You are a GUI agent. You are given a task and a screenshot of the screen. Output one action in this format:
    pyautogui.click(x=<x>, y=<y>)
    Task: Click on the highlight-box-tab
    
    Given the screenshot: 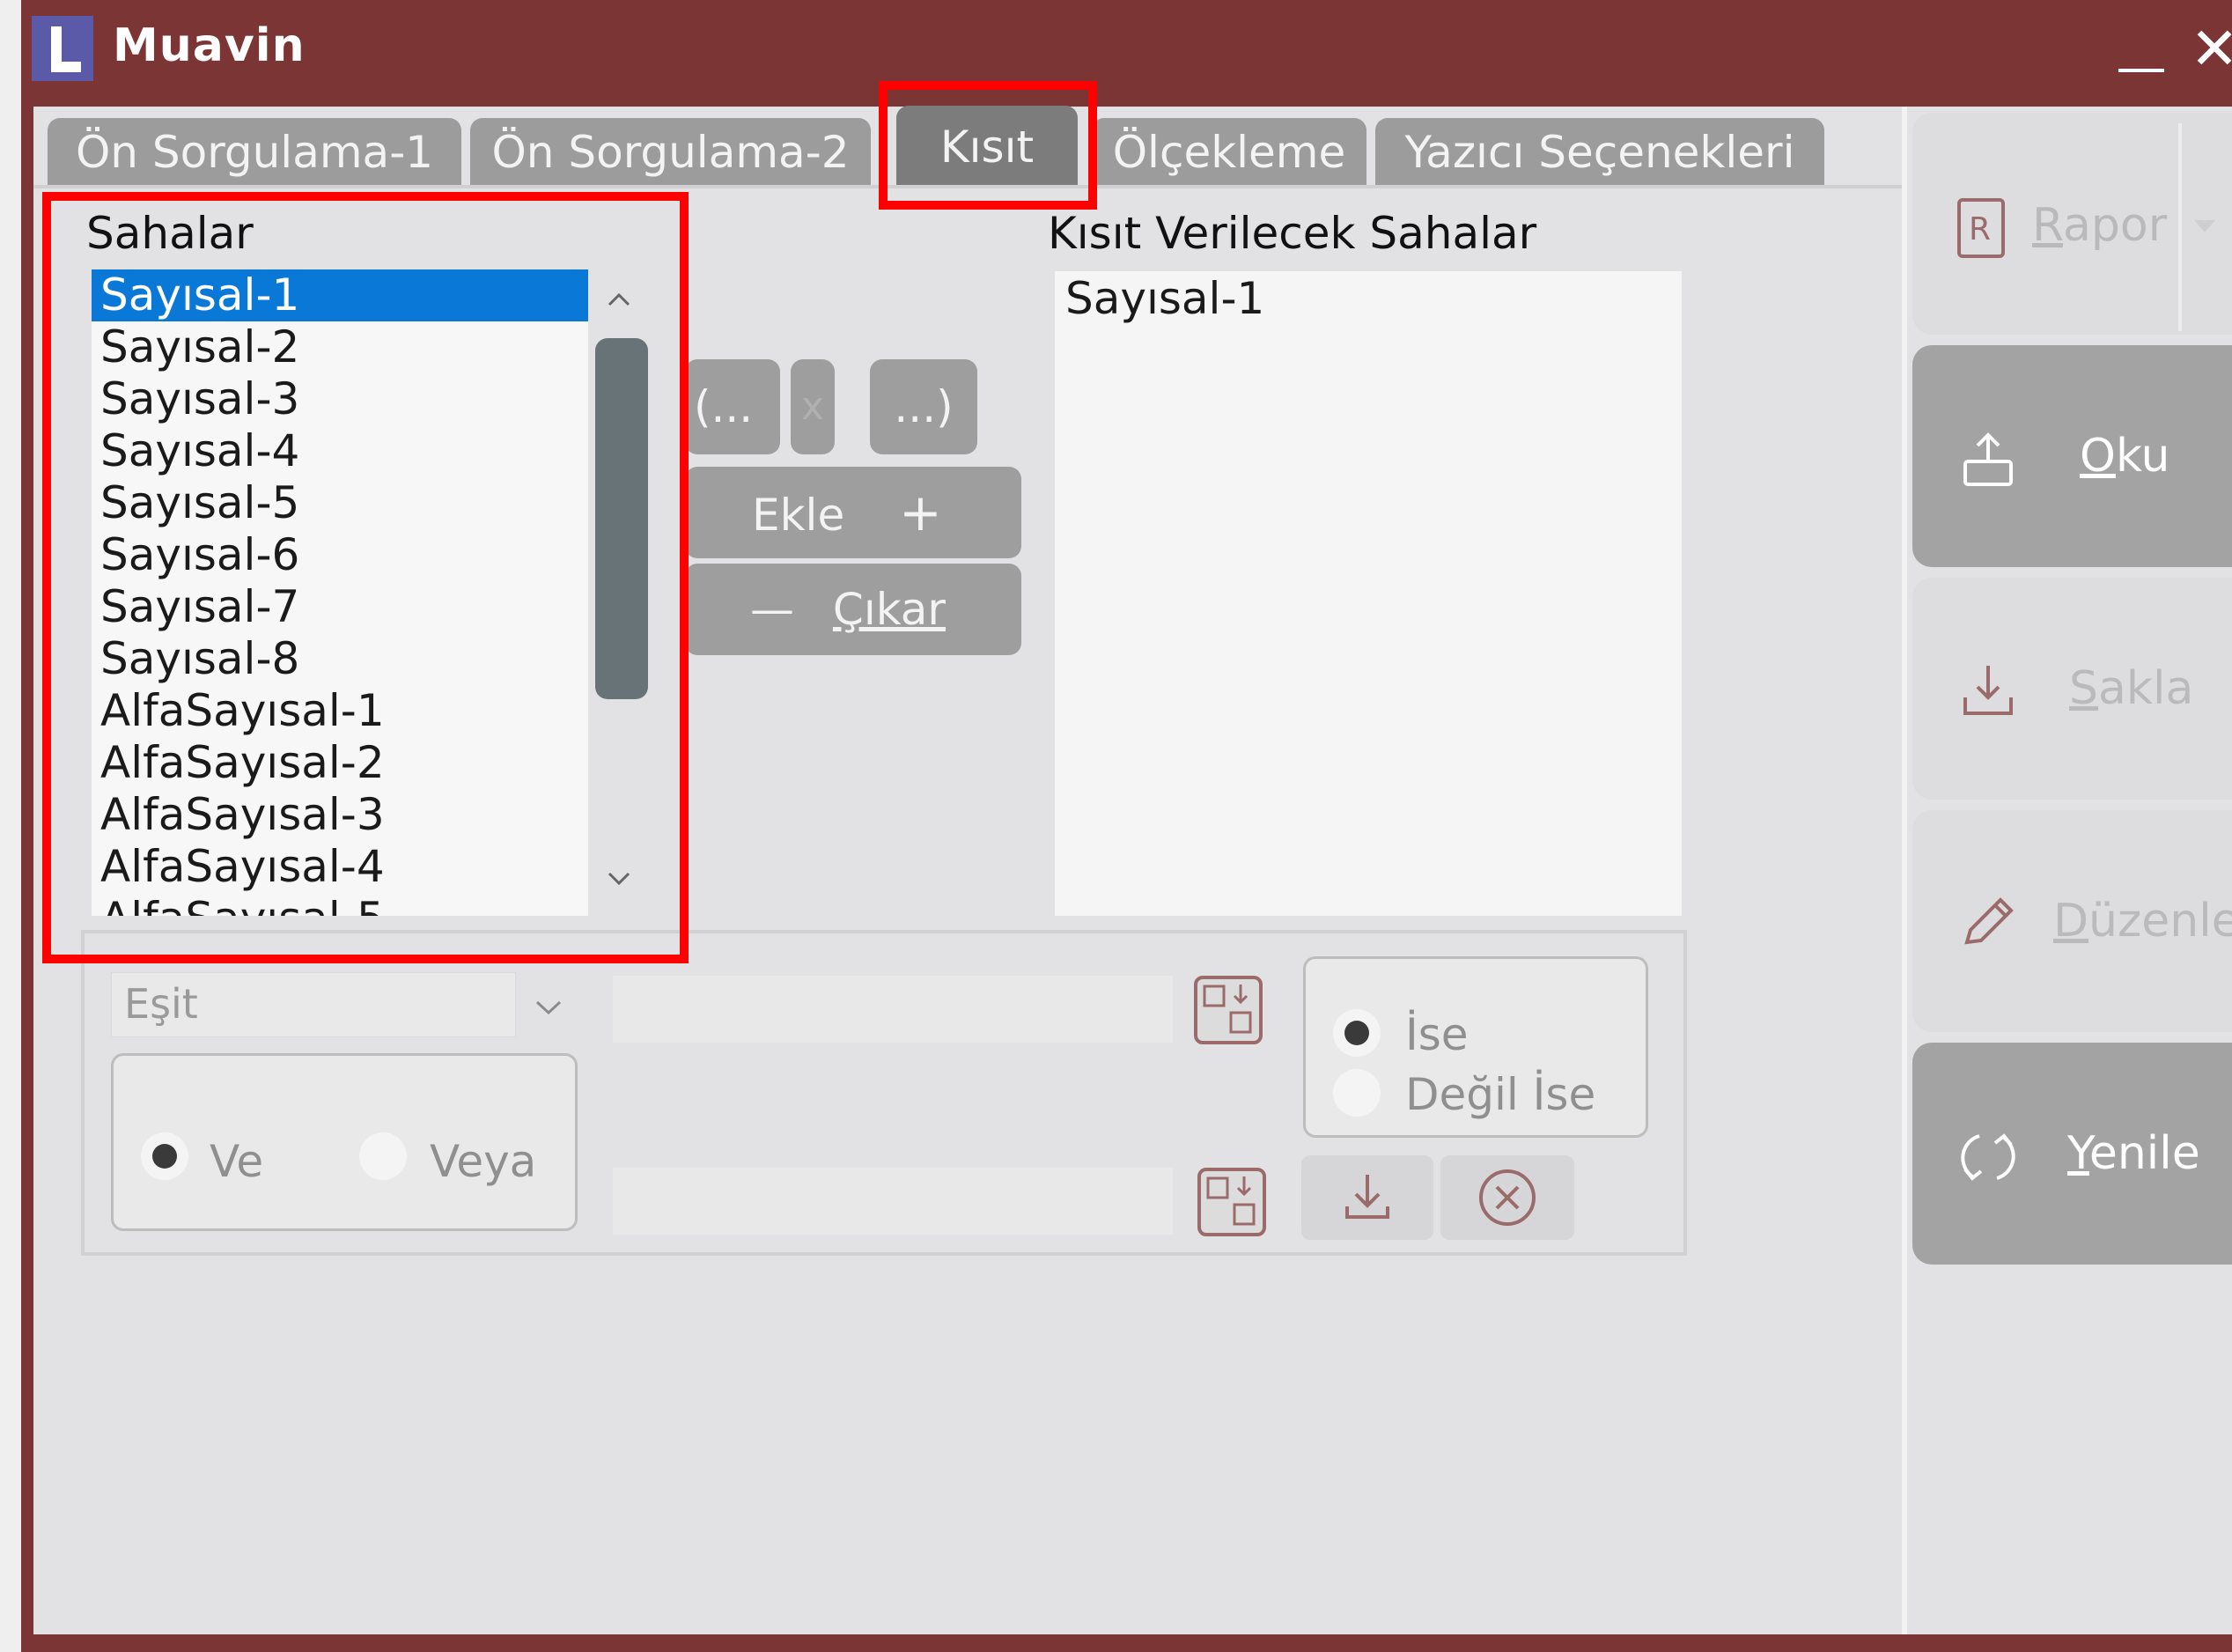 What is the action you would take?
    pyautogui.click(x=988, y=145)
    